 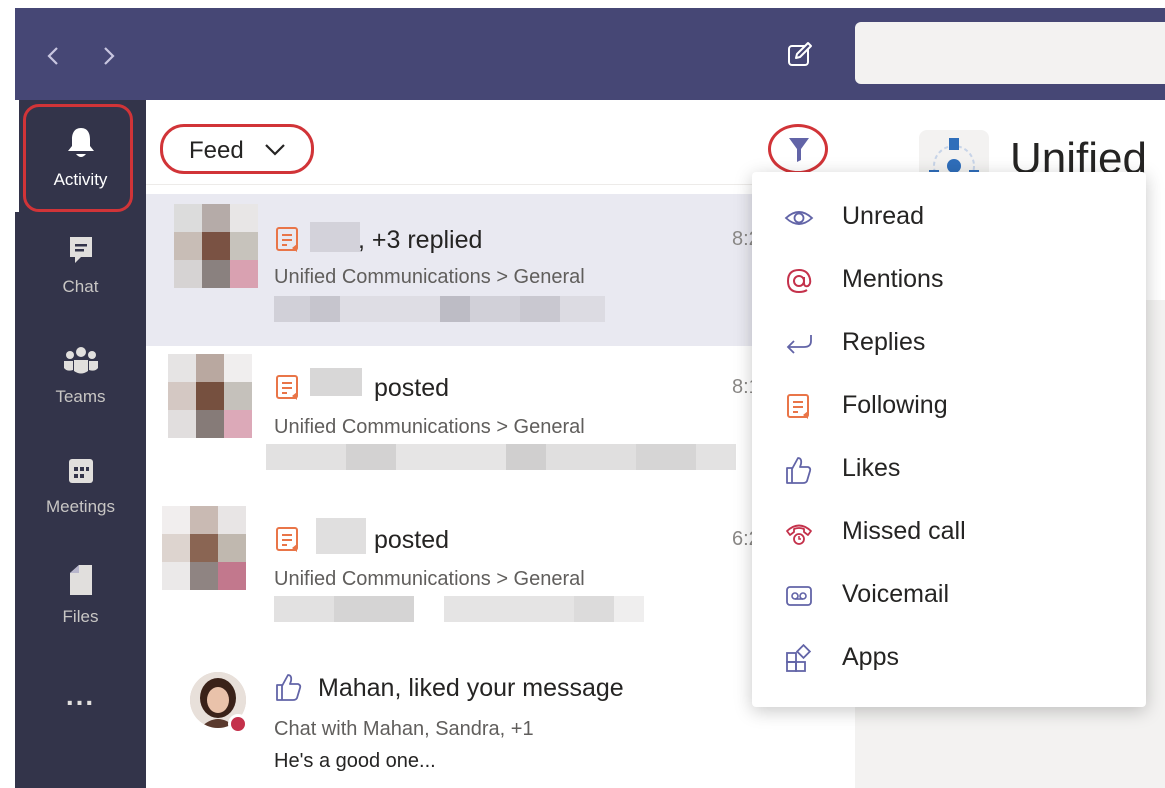 What do you see at coordinates (590, 54) in the screenshot?
I see `title-bar` at bounding box center [590, 54].